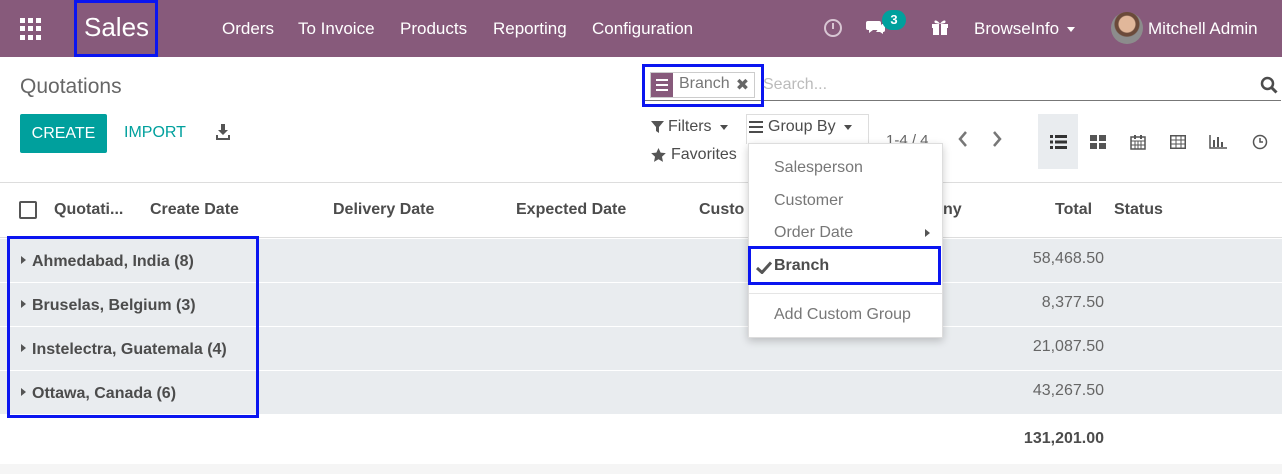 The width and height of the screenshot is (1282, 474). Describe the element at coordinates (703, 85) in the screenshot. I see `highlight-box-facet` at that location.